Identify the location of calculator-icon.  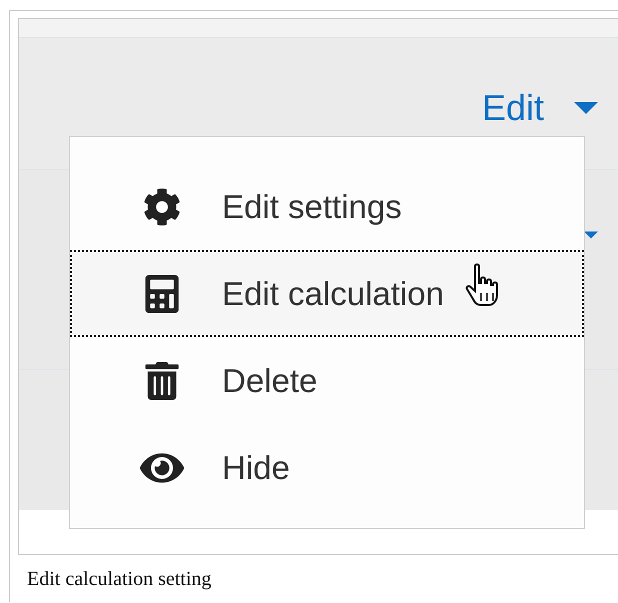
(162, 293).